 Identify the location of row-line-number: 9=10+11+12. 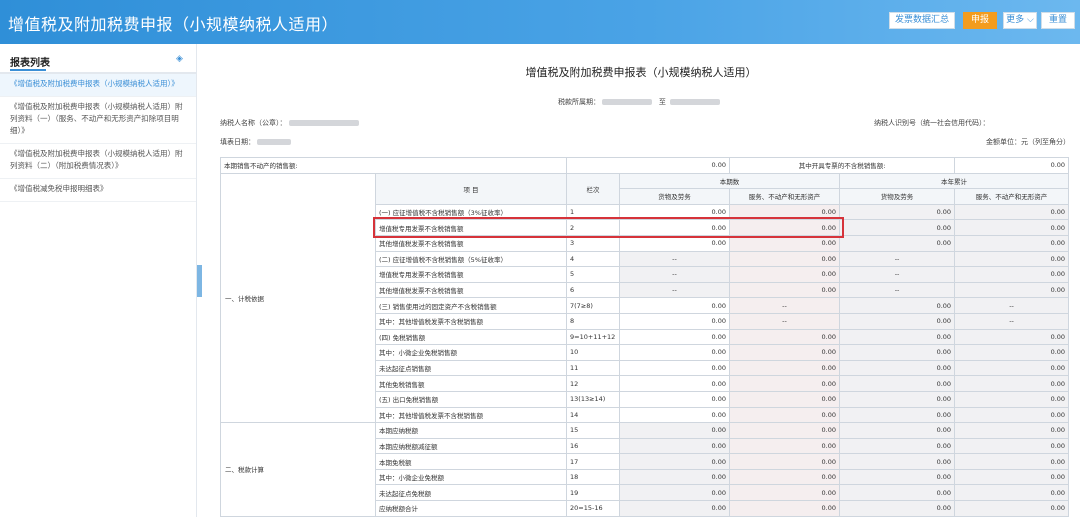
(593, 337).